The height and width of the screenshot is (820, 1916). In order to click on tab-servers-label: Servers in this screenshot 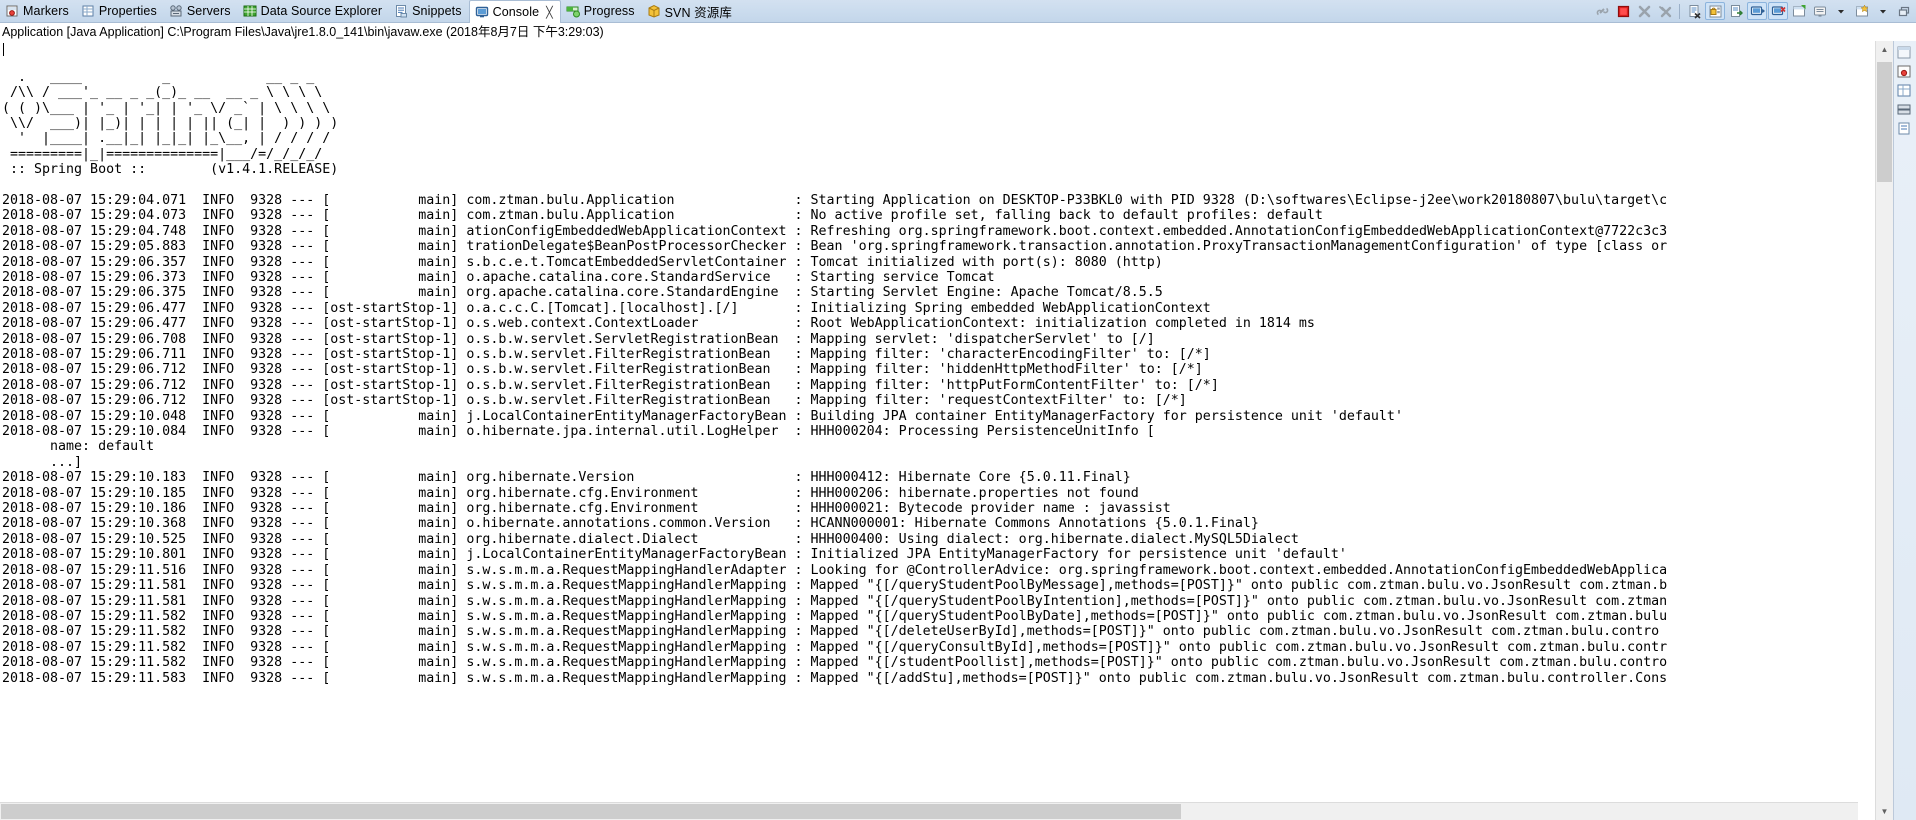, I will do `click(208, 11)`.